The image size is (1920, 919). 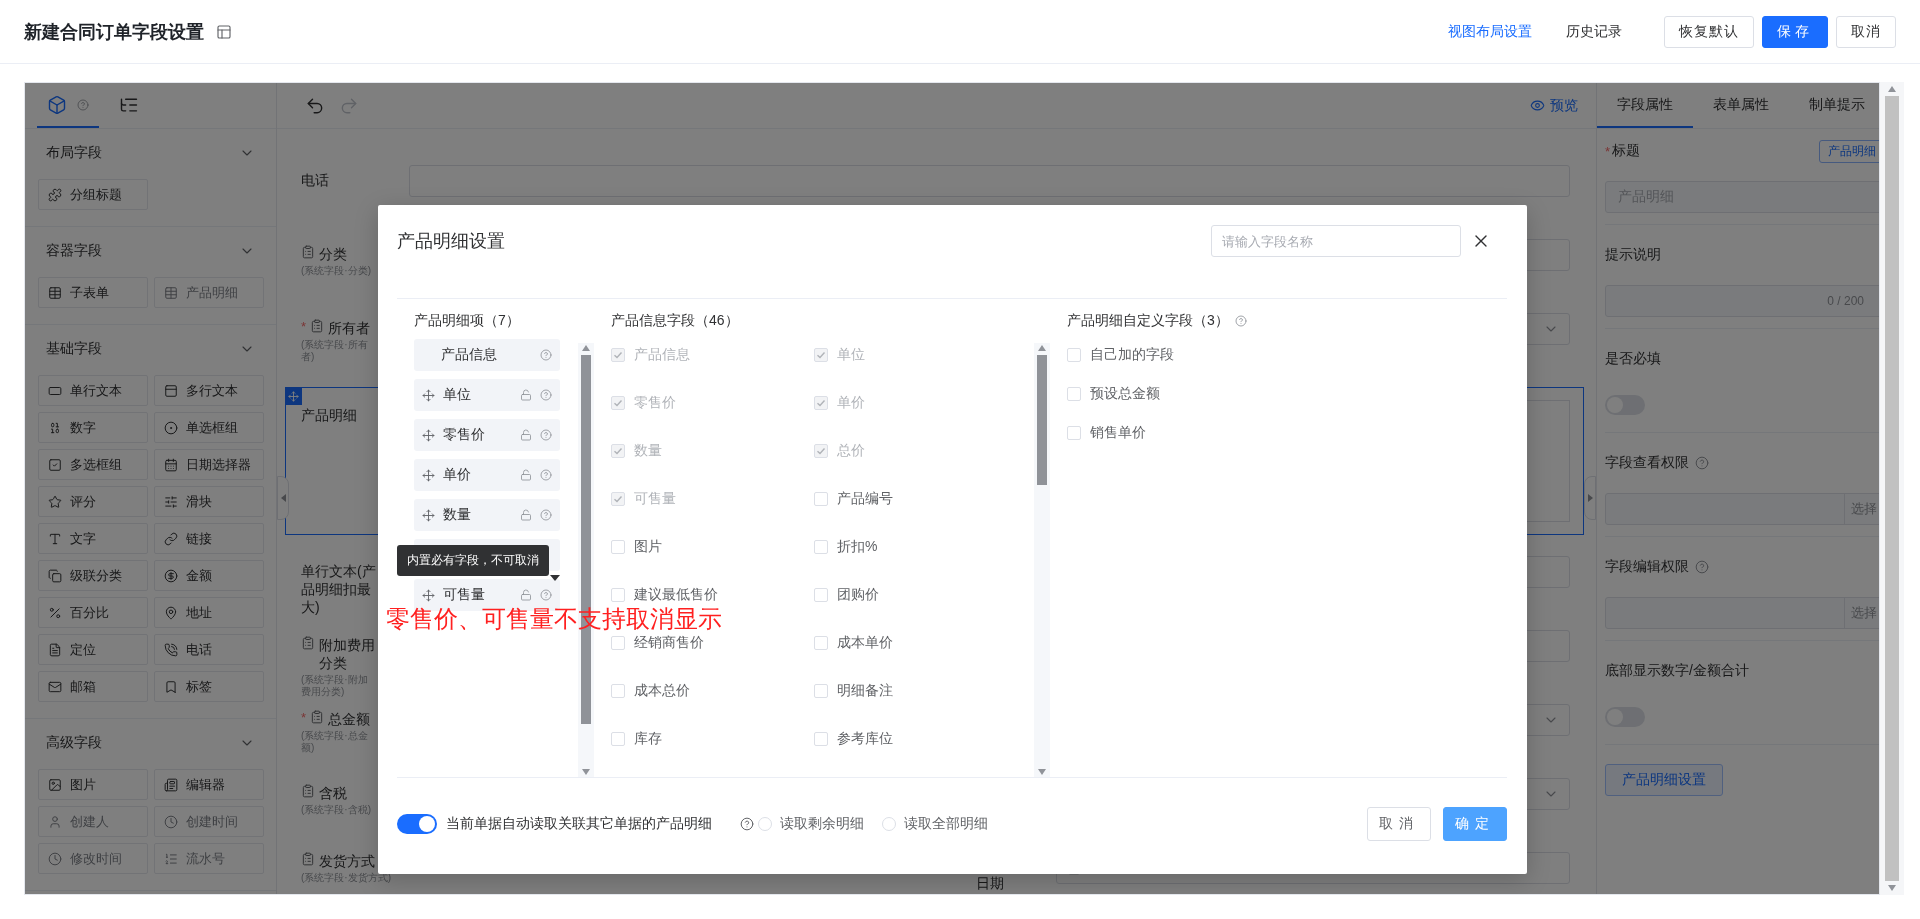 I want to click on detail-item: 单价, so click(x=487, y=475).